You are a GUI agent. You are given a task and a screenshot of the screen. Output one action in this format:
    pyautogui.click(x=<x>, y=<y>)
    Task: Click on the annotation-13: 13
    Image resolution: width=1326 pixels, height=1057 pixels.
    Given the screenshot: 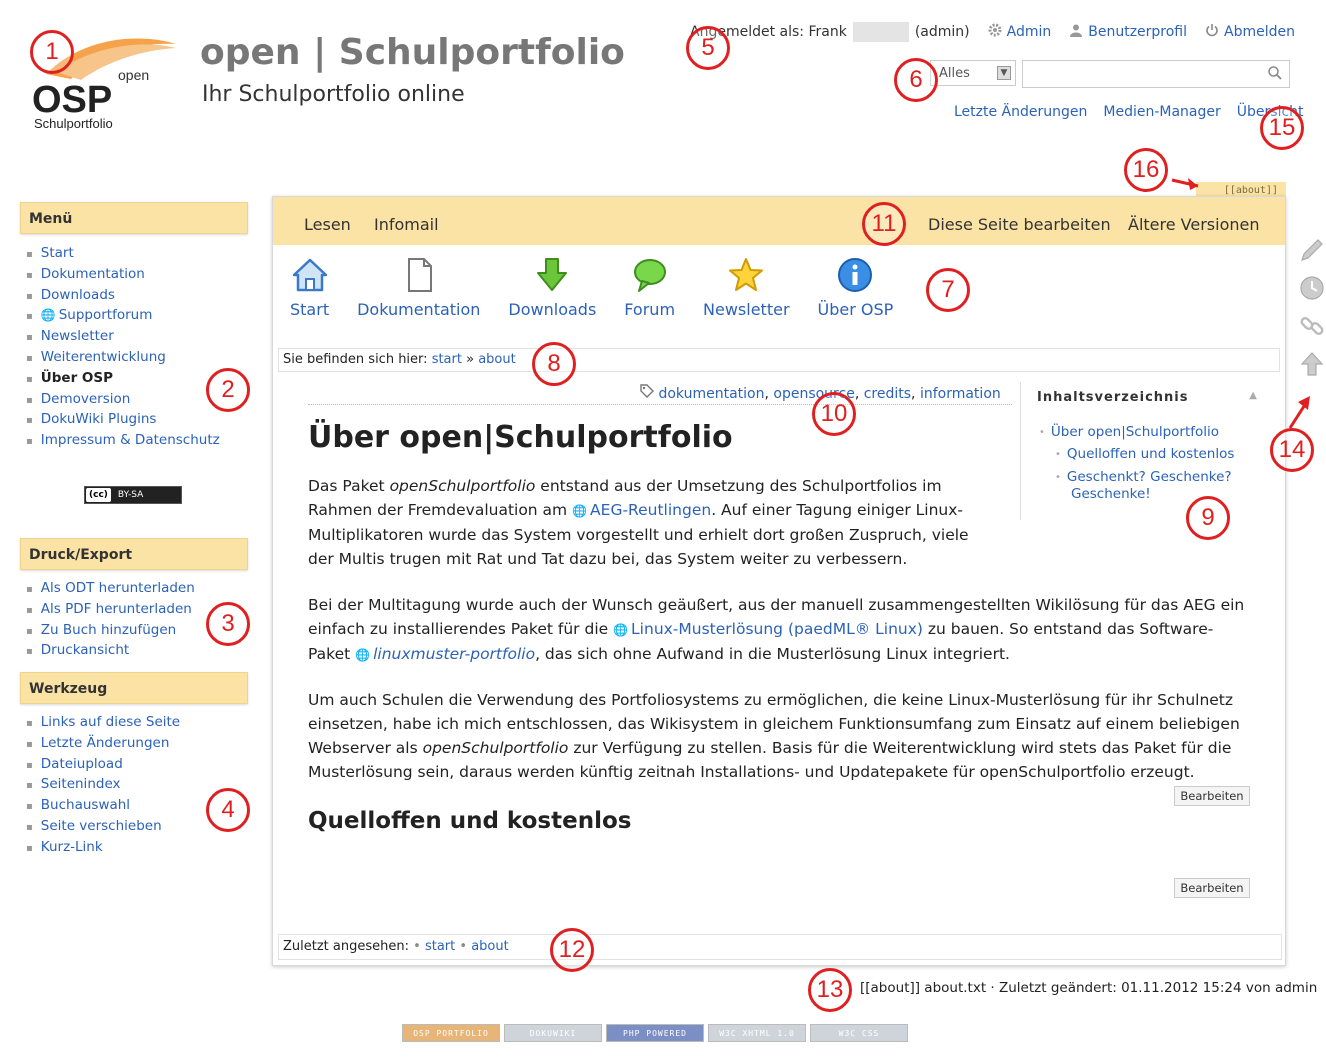 What is the action you would take?
    pyautogui.click(x=830, y=990)
    